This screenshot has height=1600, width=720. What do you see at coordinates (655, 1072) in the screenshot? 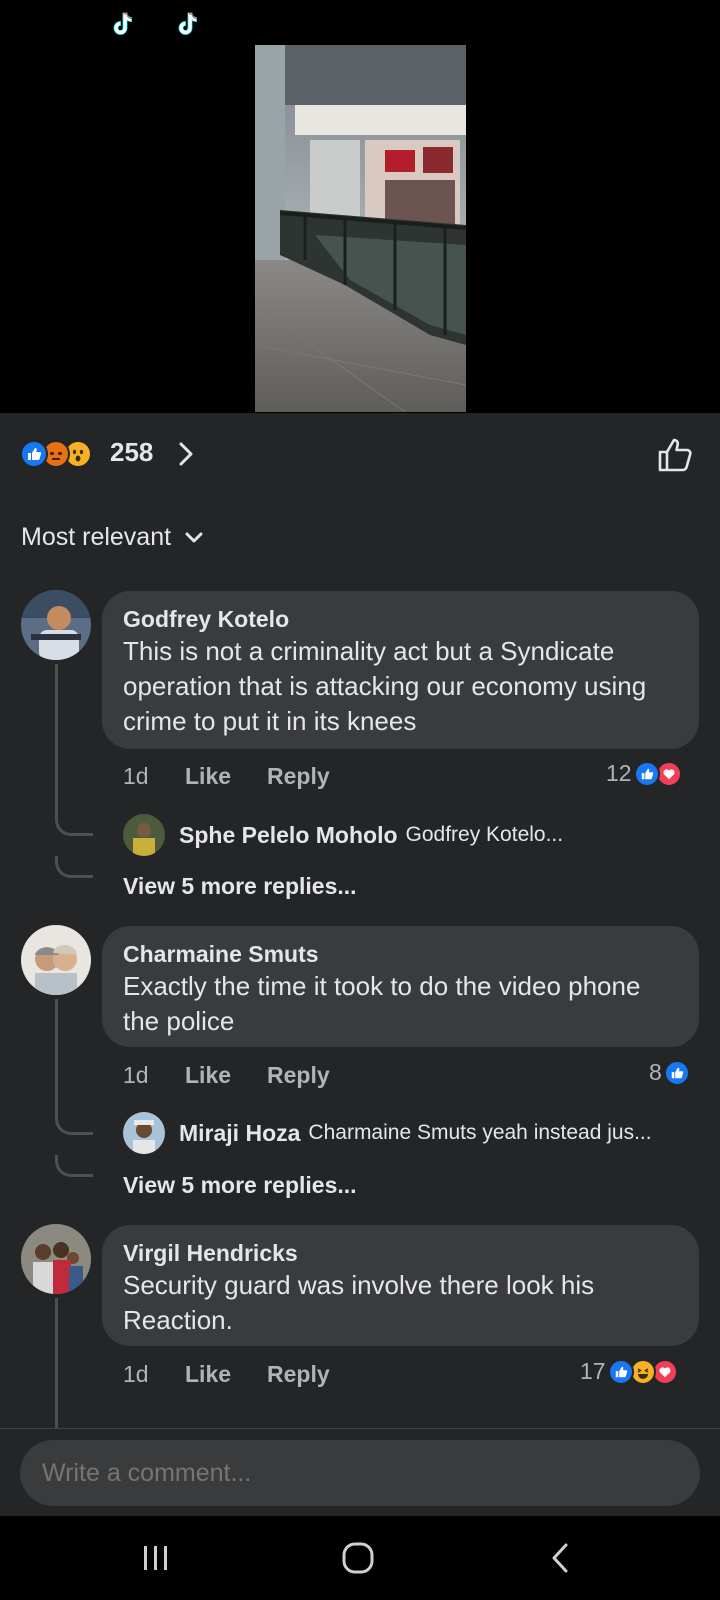
I see `reaction-count: 8` at bounding box center [655, 1072].